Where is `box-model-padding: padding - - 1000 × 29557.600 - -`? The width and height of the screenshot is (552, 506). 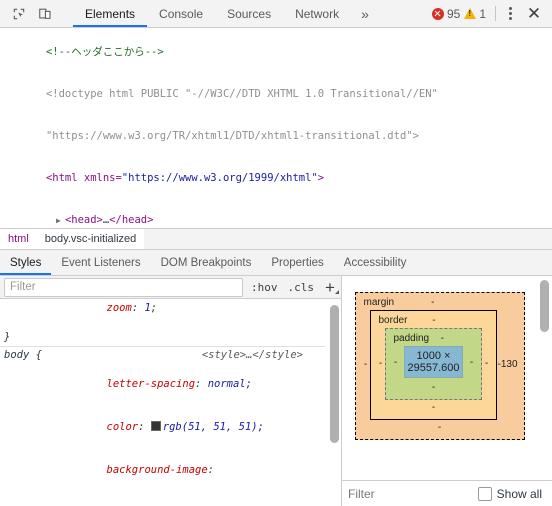 box-model-padding: padding - - 1000 × 29557.600 - - is located at coordinates (433, 364).